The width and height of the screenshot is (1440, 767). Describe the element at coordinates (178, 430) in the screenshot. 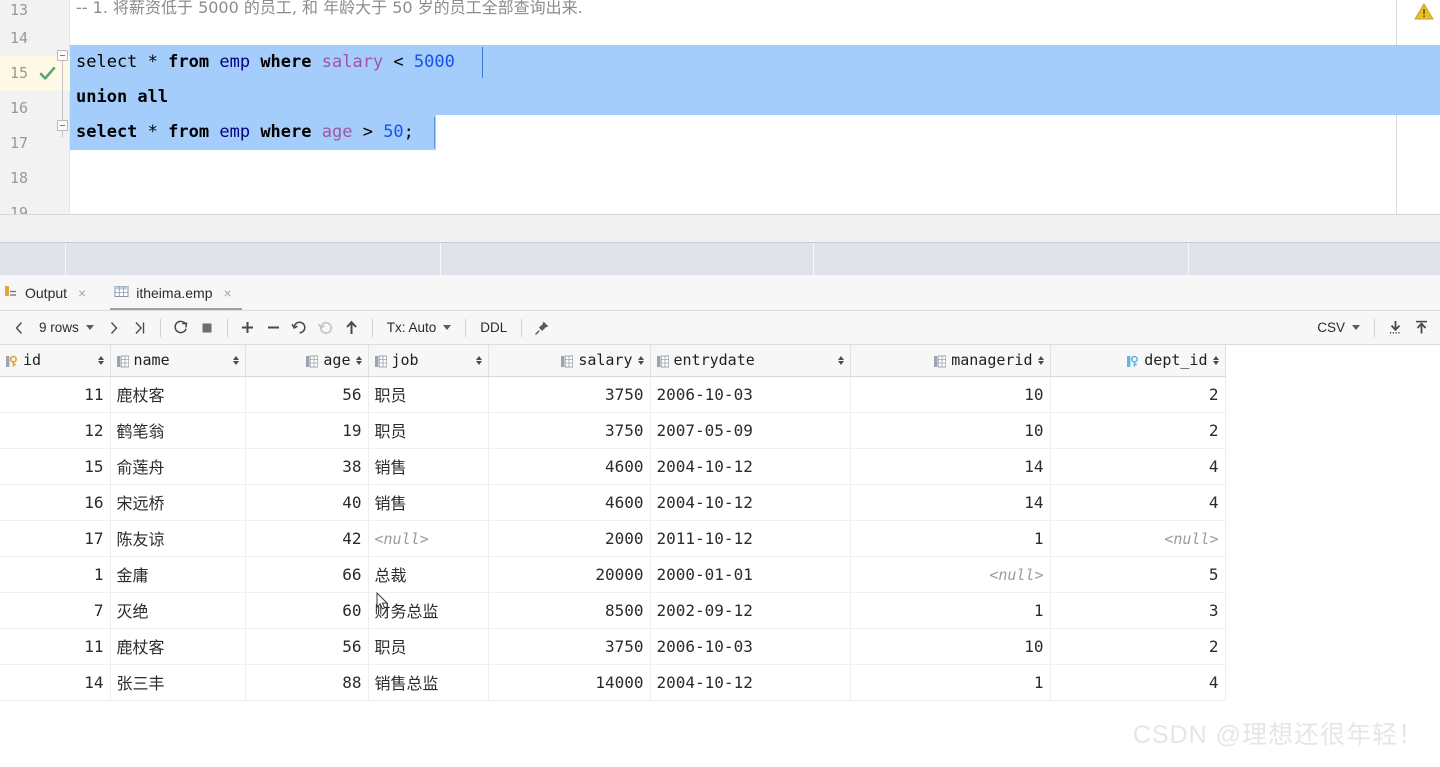

I see `cell-name: 鹤笔翁` at that location.